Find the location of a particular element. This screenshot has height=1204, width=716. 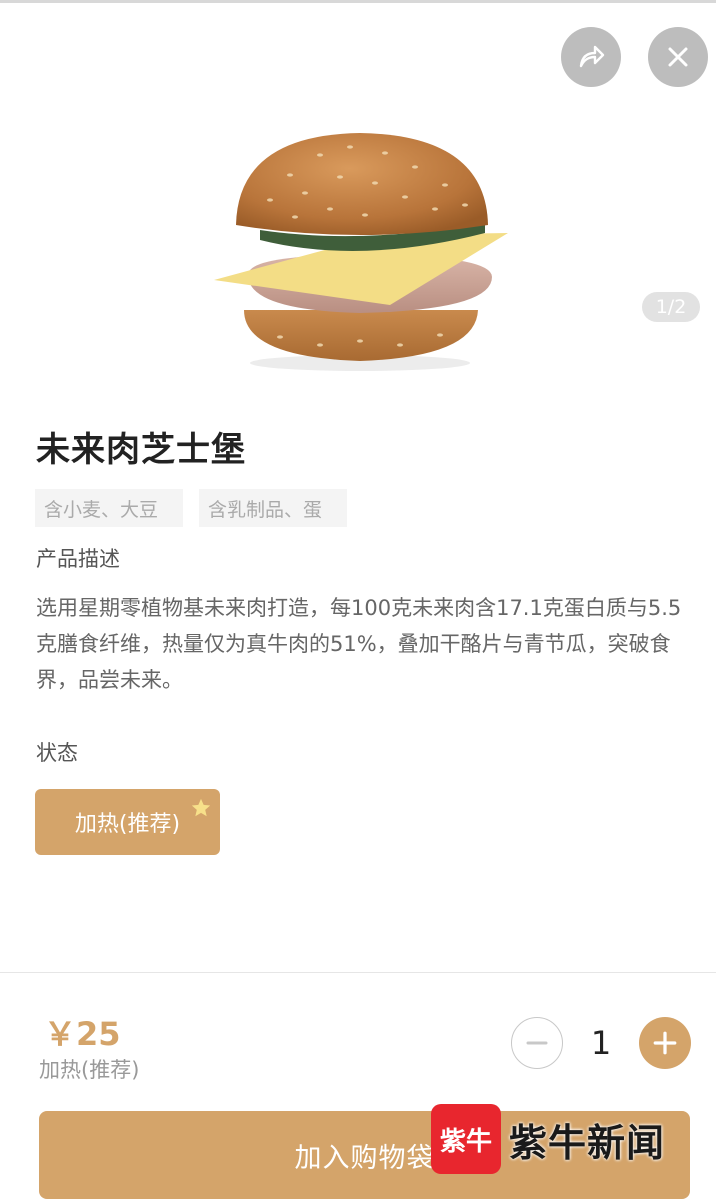

decrease-quantity-button is located at coordinates (537, 1043).